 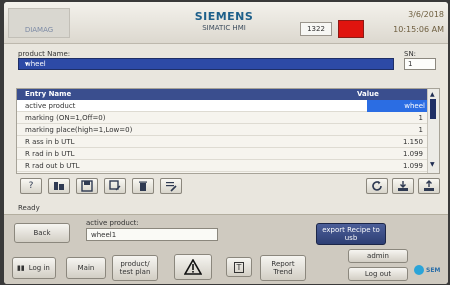 I want to click on save-as-button, so click(x=115, y=186).